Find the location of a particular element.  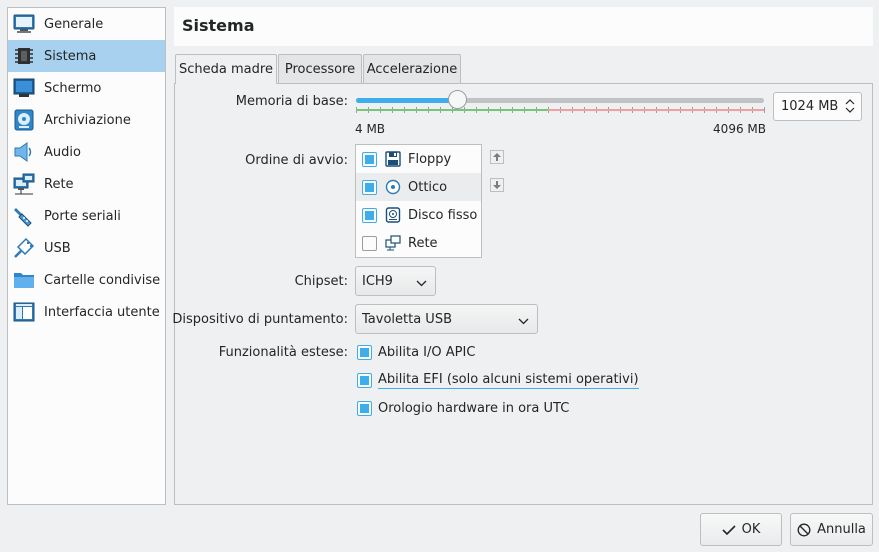

sidebar-item-schermo: Schermo is located at coordinates (86, 88).